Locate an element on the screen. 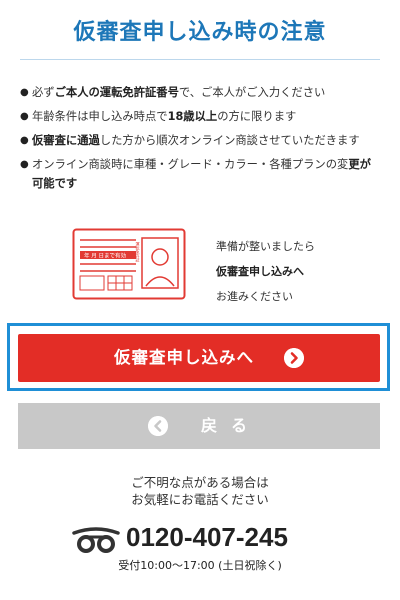 The height and width of the screenshot is (600, 400). drivers-license-icon: 年 月 日まで有効 運転免許証 is located at coordinates (129, 264).